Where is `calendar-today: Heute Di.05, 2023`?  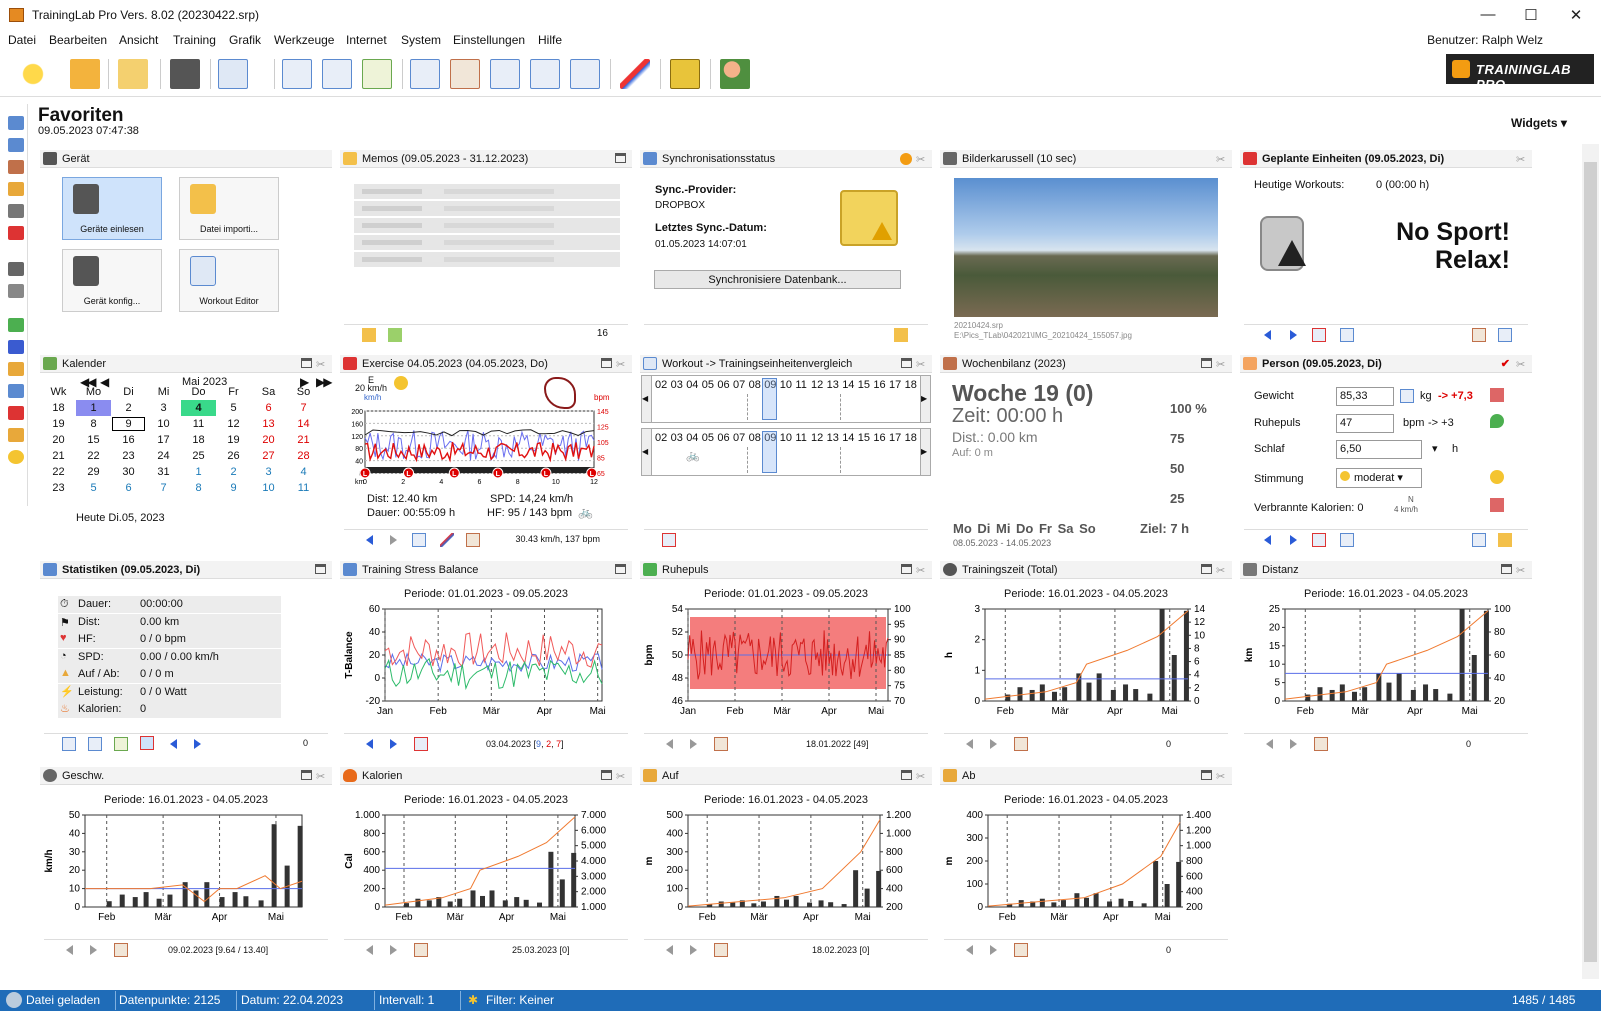
calendar-today: Heute Di.05, 2023 is located at coordinates (120, 518).